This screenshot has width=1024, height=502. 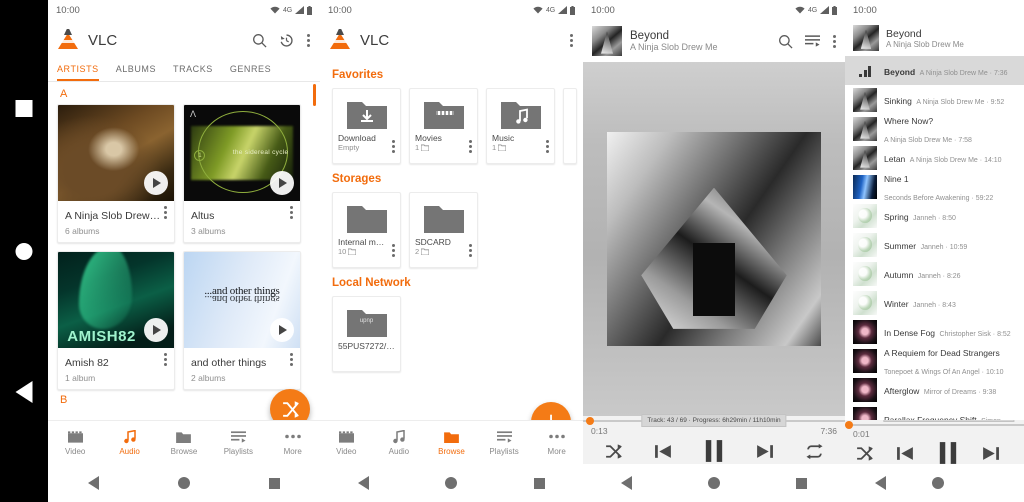 I want to click on artist-card: A Ninja Slob Drew… 6 albums, so click(x=116, y=173).